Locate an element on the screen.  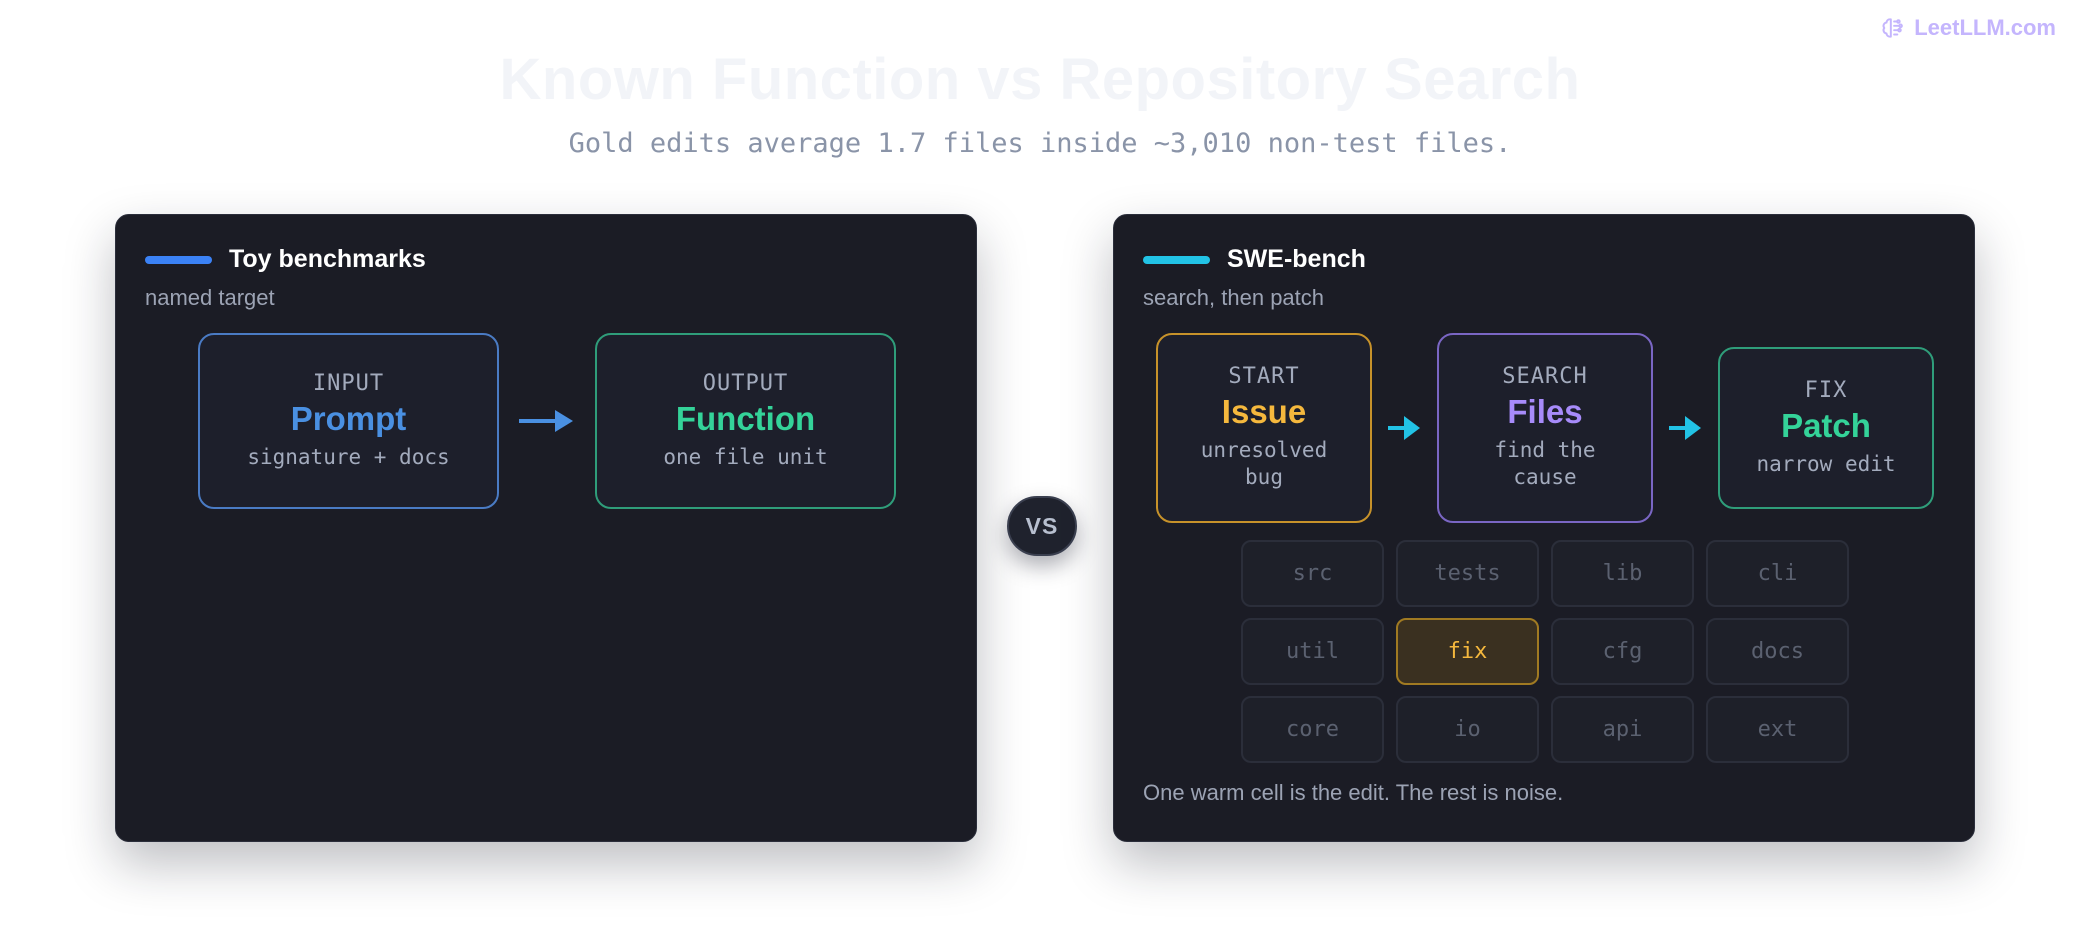
node-desc: unresolved bug is located at coordinates (1264, 464).